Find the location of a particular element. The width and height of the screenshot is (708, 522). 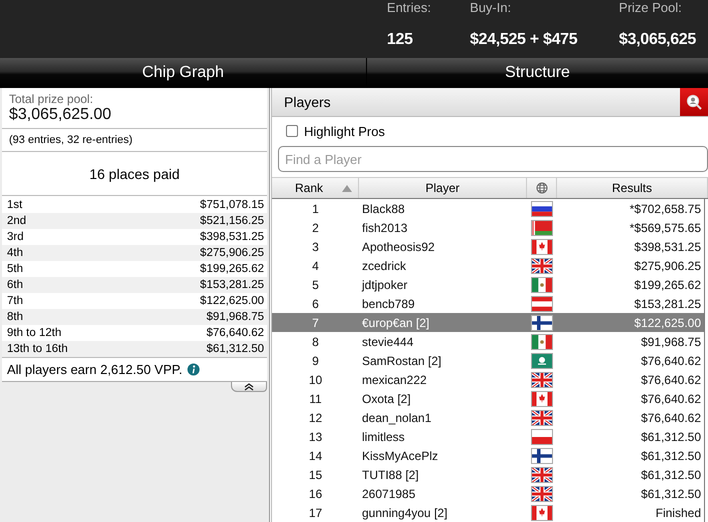

payout-amount: $275,906.25 is located at coordinates (232, 253).